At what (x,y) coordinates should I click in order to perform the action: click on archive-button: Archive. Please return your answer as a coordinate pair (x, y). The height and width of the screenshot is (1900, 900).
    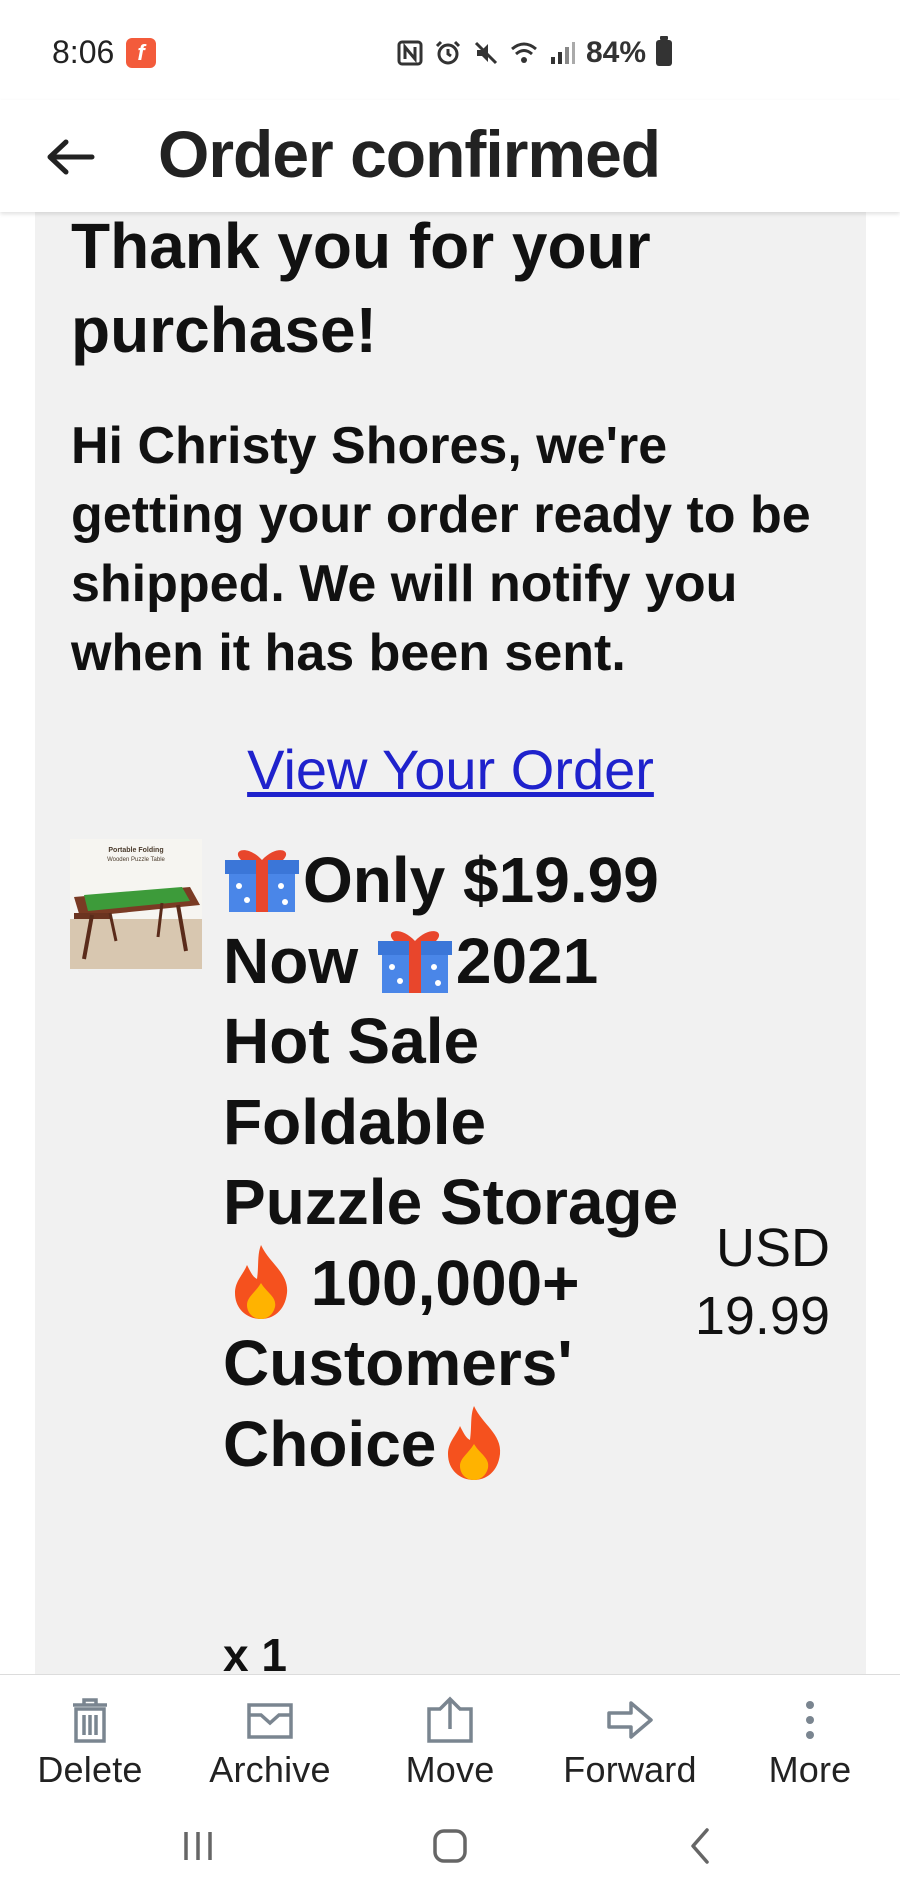
    Looking at the image, I should click on (270, 1733).